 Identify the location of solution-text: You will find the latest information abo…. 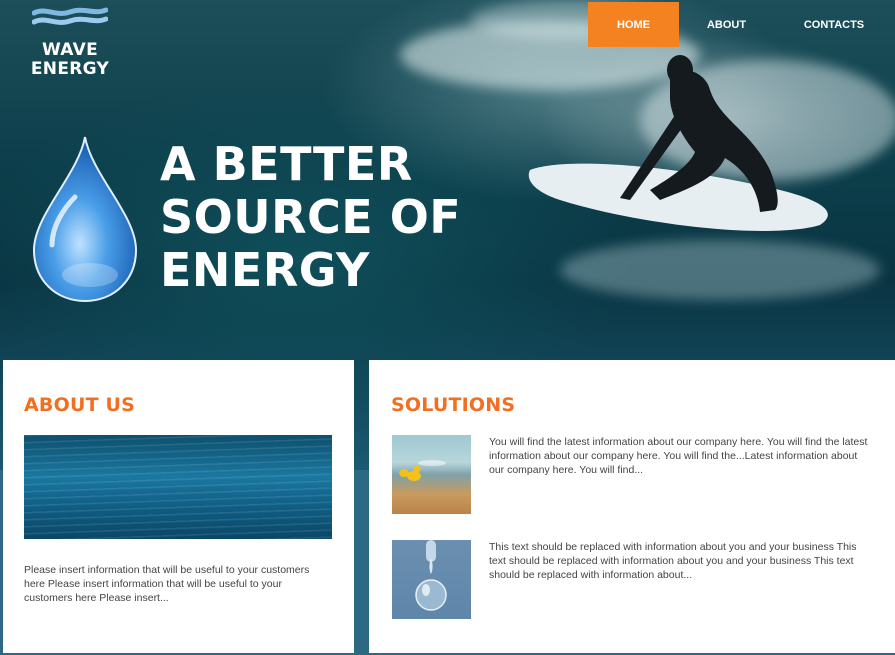
(678, 456).